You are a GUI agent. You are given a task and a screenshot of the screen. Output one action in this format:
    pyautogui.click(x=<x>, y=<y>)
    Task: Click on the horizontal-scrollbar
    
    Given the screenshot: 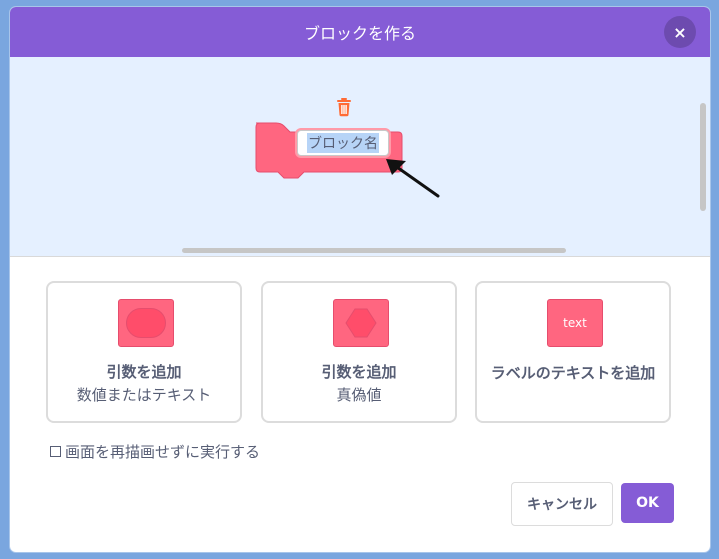 What is the action you would take?
    pyautogui.click(x=374, y=250)
    